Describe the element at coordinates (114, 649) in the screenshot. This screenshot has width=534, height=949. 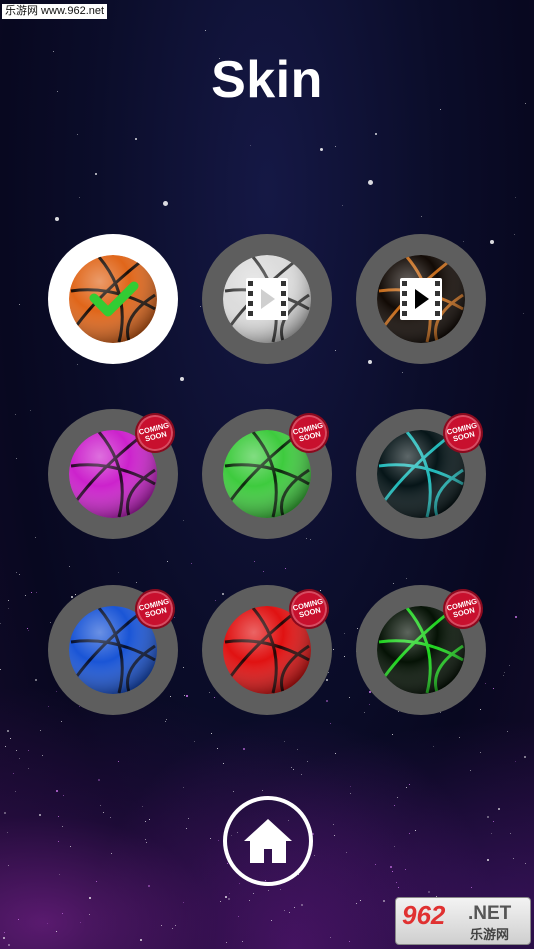
I see `skin-blue-button: COMING SOON` at that location.